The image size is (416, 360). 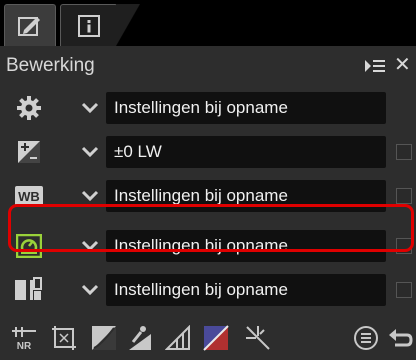 I want to click on edit-toolbar: NR, so click(x=208, y=337).